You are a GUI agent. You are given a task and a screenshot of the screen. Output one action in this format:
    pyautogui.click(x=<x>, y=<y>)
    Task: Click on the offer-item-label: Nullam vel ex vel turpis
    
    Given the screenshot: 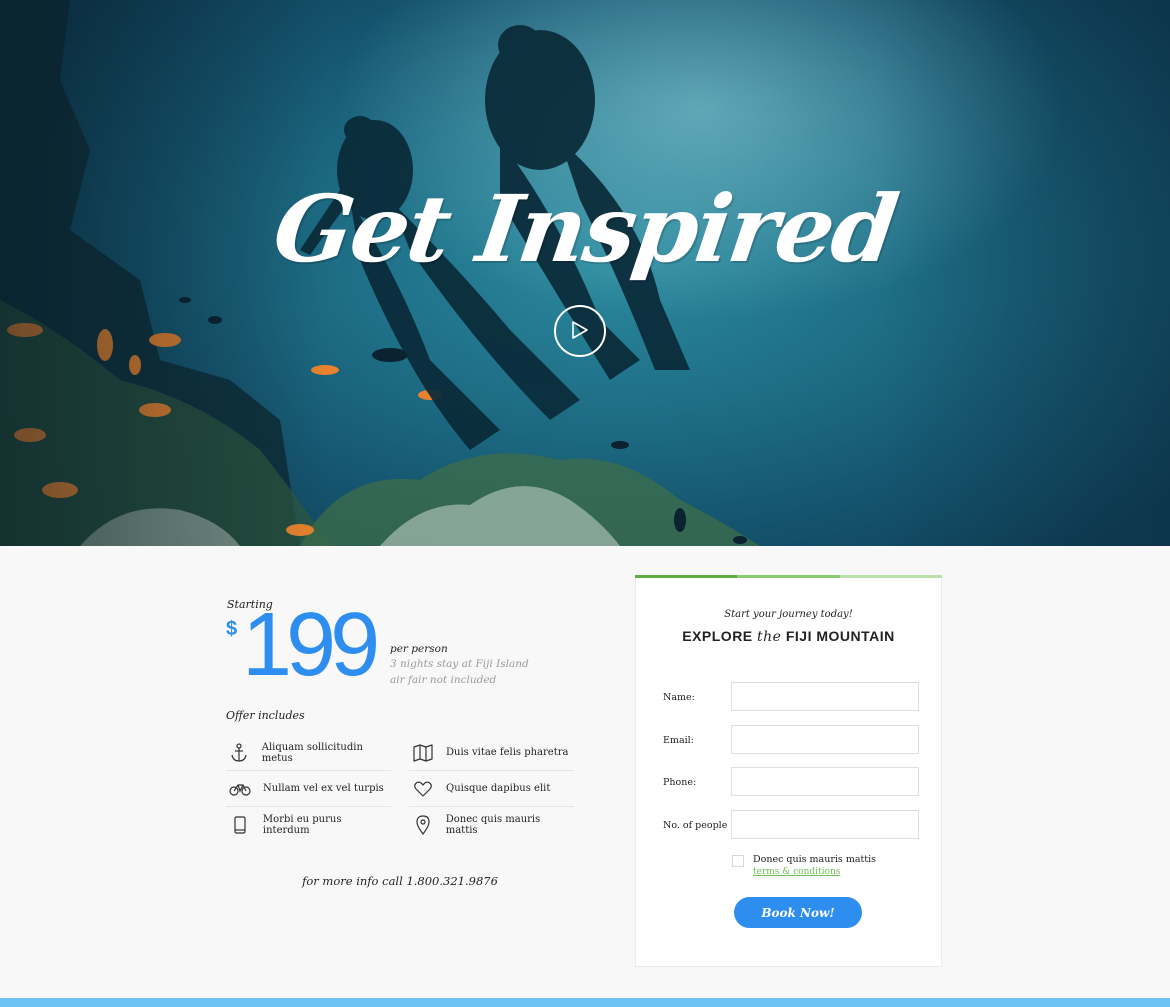 What is the action you would take?
    pyautogui.click(x=323, y=788)
    